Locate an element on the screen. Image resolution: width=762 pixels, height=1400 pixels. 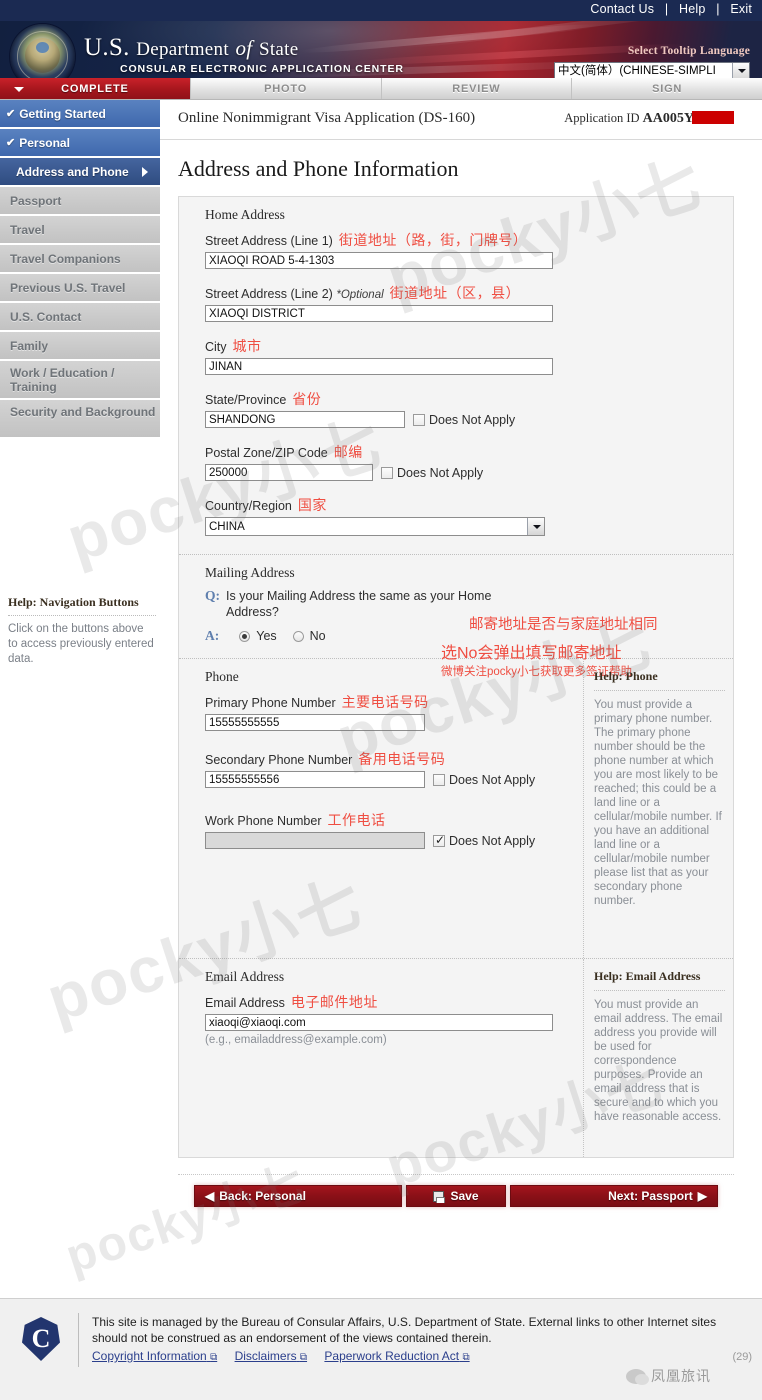
application-id: Application ID AA005Y is located at coordinates (649, 119).